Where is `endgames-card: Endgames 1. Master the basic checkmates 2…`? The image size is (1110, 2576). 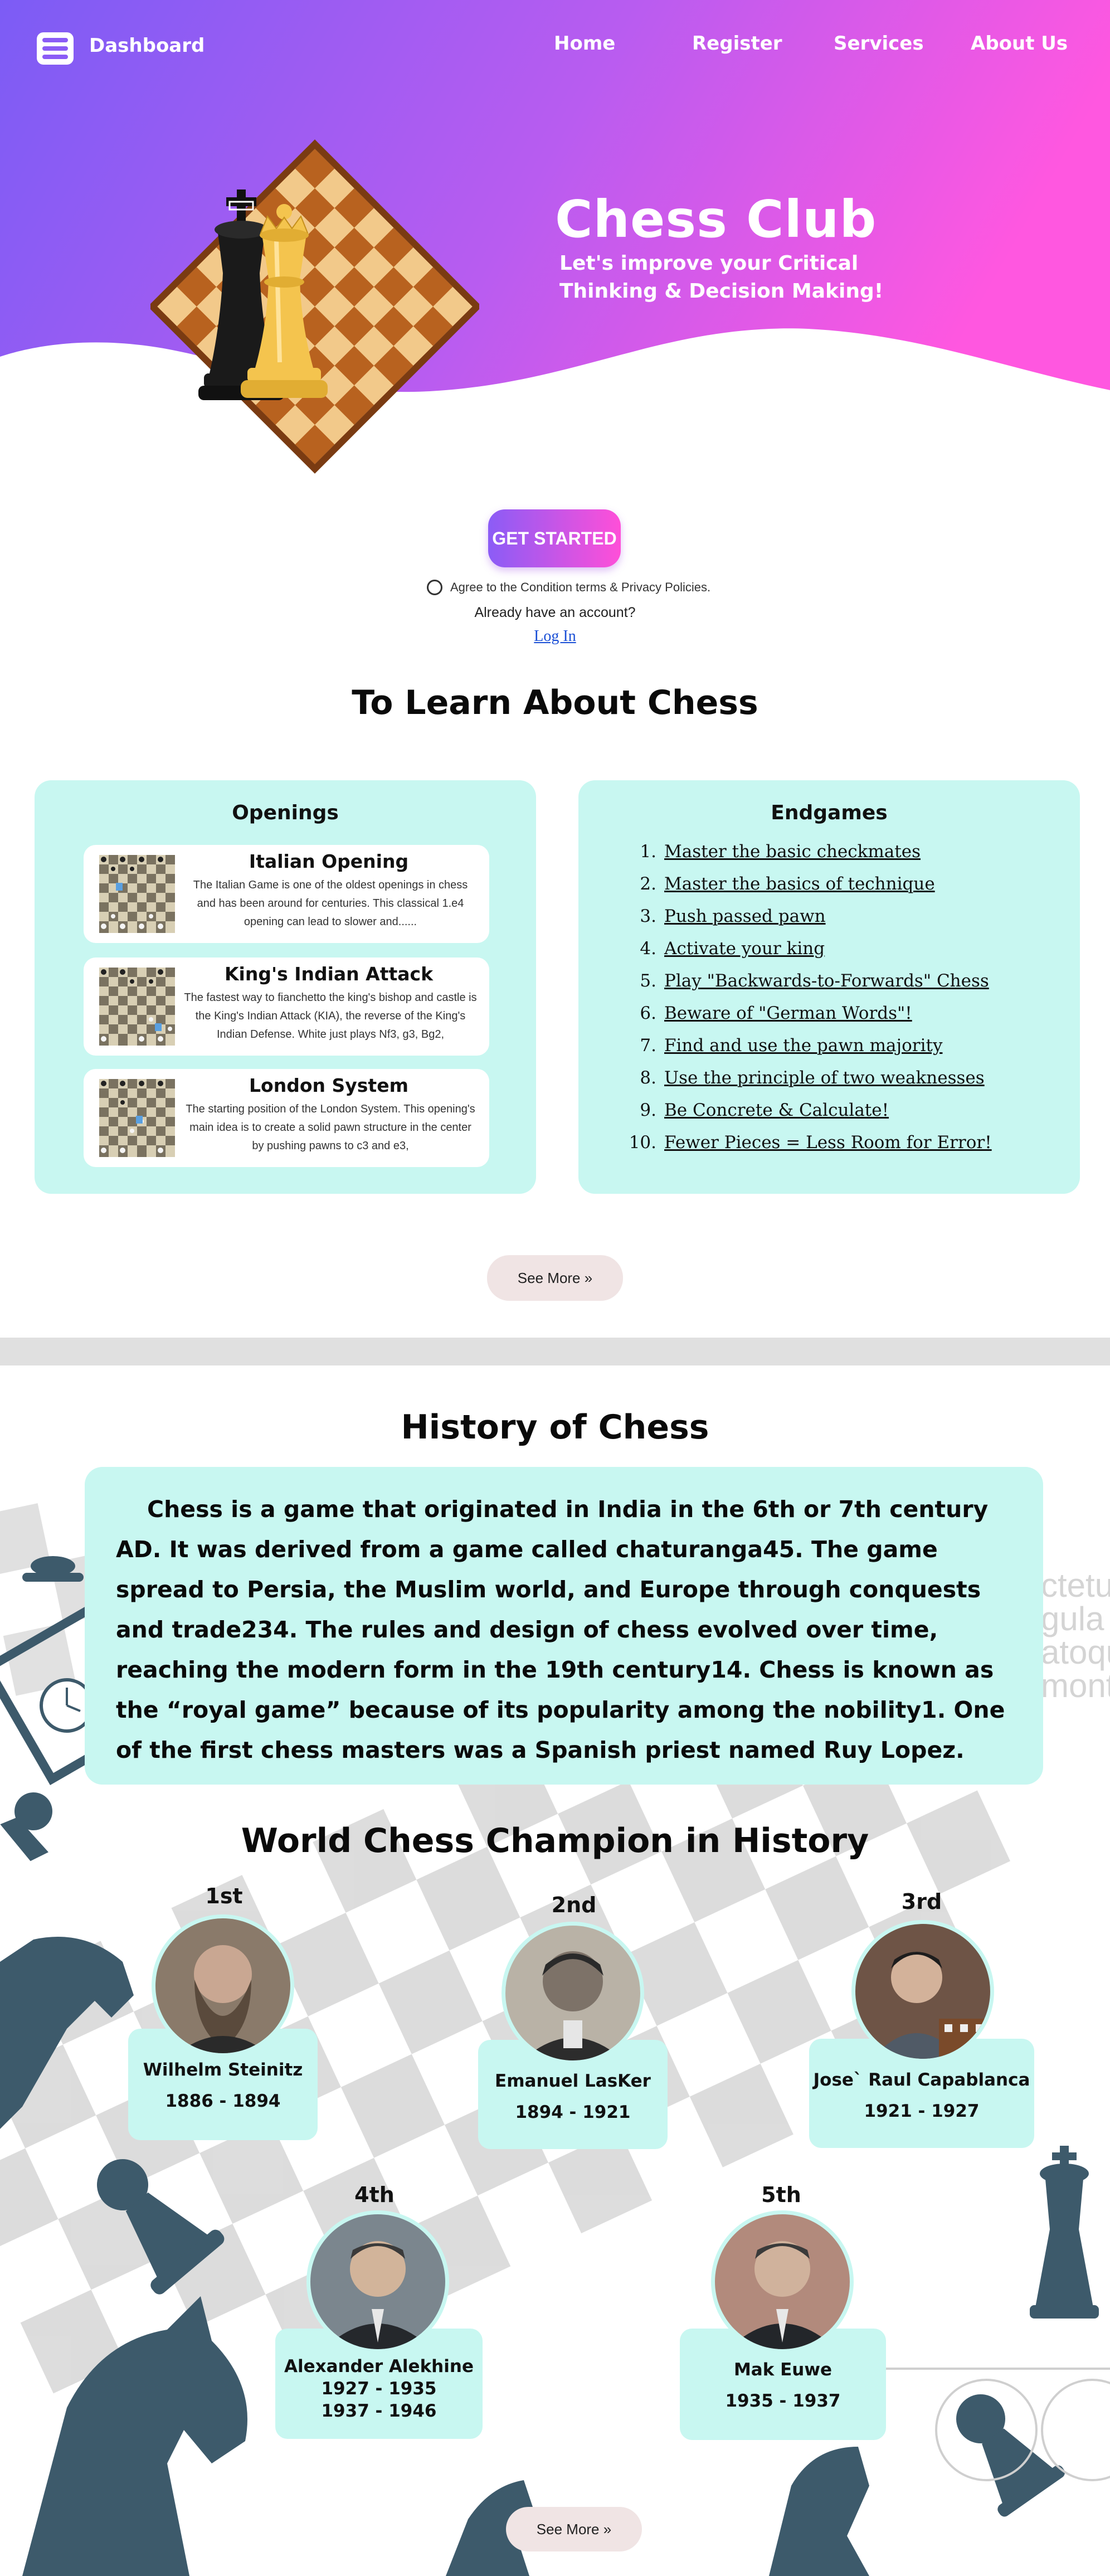 endgames-card: Endgames 1. Master the basic checkmates 2… is located at coordinates (829, 987).